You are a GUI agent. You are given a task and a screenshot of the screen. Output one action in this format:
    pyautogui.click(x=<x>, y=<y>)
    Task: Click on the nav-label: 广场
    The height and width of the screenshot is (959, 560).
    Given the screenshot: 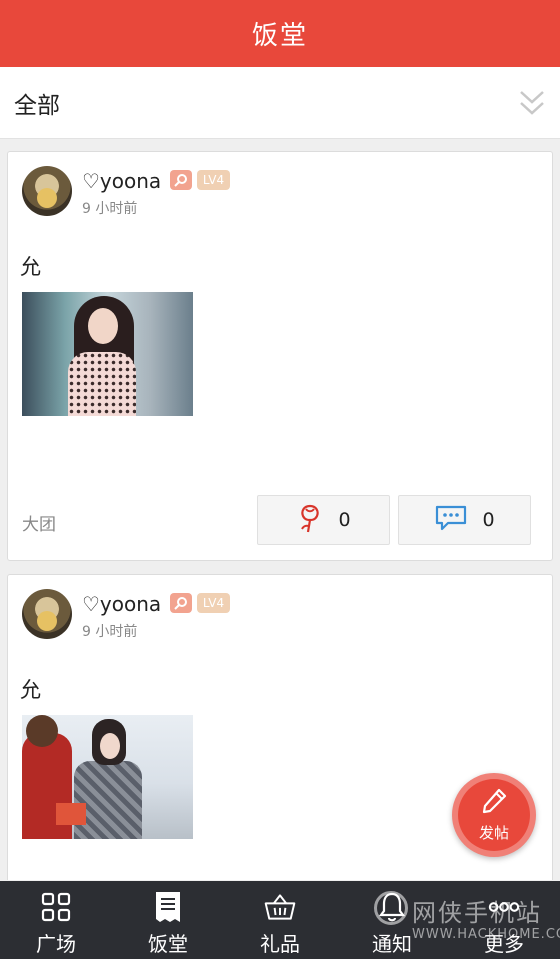 What is the action you would take?
    pyautogui.click(x=56, y=944)
    